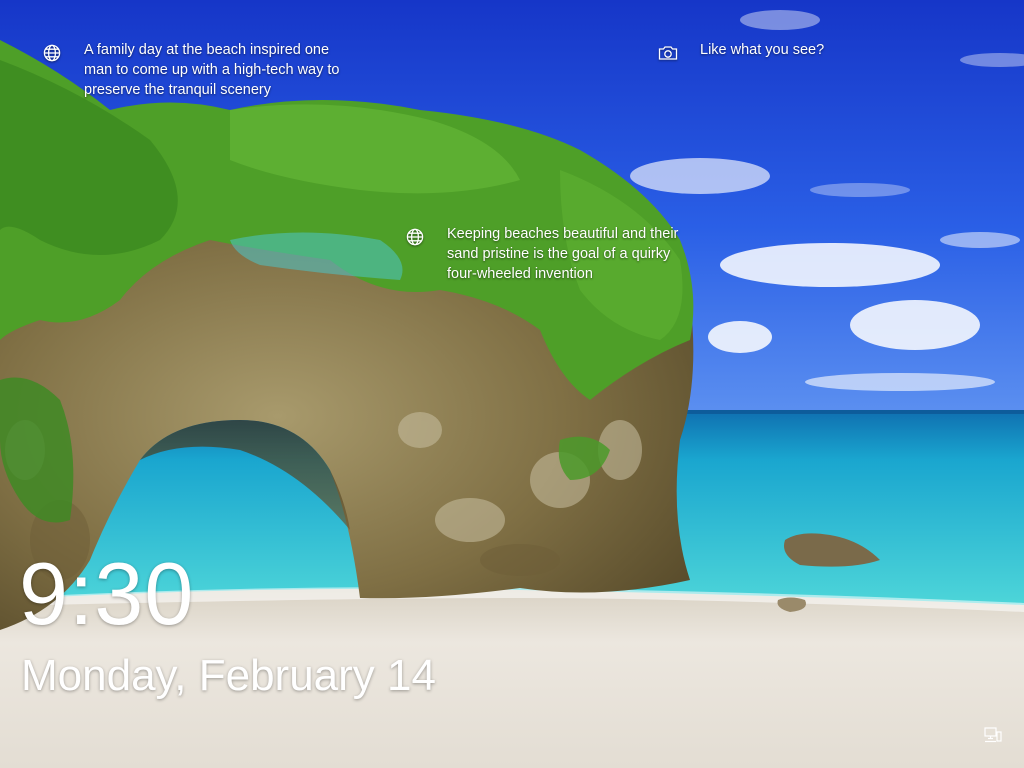  What do you see at coordinates (993, 735) in the screenshot?
I see `network-icon` at bounding box center [993, 735].